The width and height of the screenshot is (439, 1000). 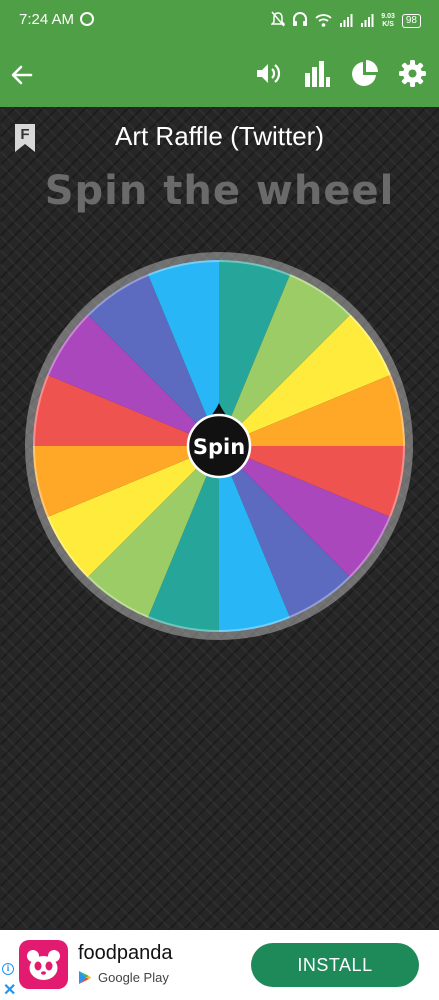 What do you see at coordinates (219, 191) in the screenshot?
I see `spin-the-wheel-heading: Spin the wheel` at bounding box center [219, 191].